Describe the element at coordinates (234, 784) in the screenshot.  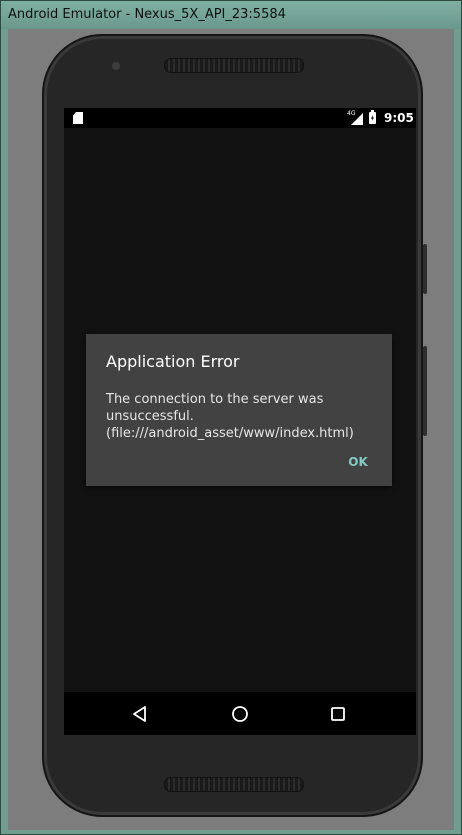
I see `bottom-speaker` at that location.